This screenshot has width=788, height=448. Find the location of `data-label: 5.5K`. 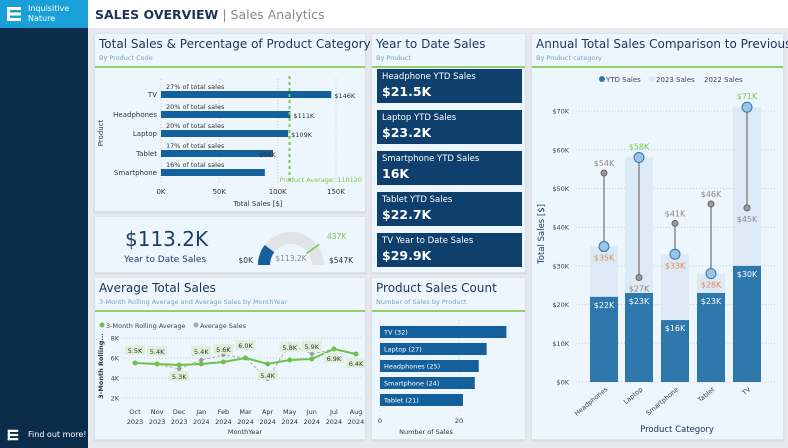

data-label: 5.5K is located at coordinates (135, 351).